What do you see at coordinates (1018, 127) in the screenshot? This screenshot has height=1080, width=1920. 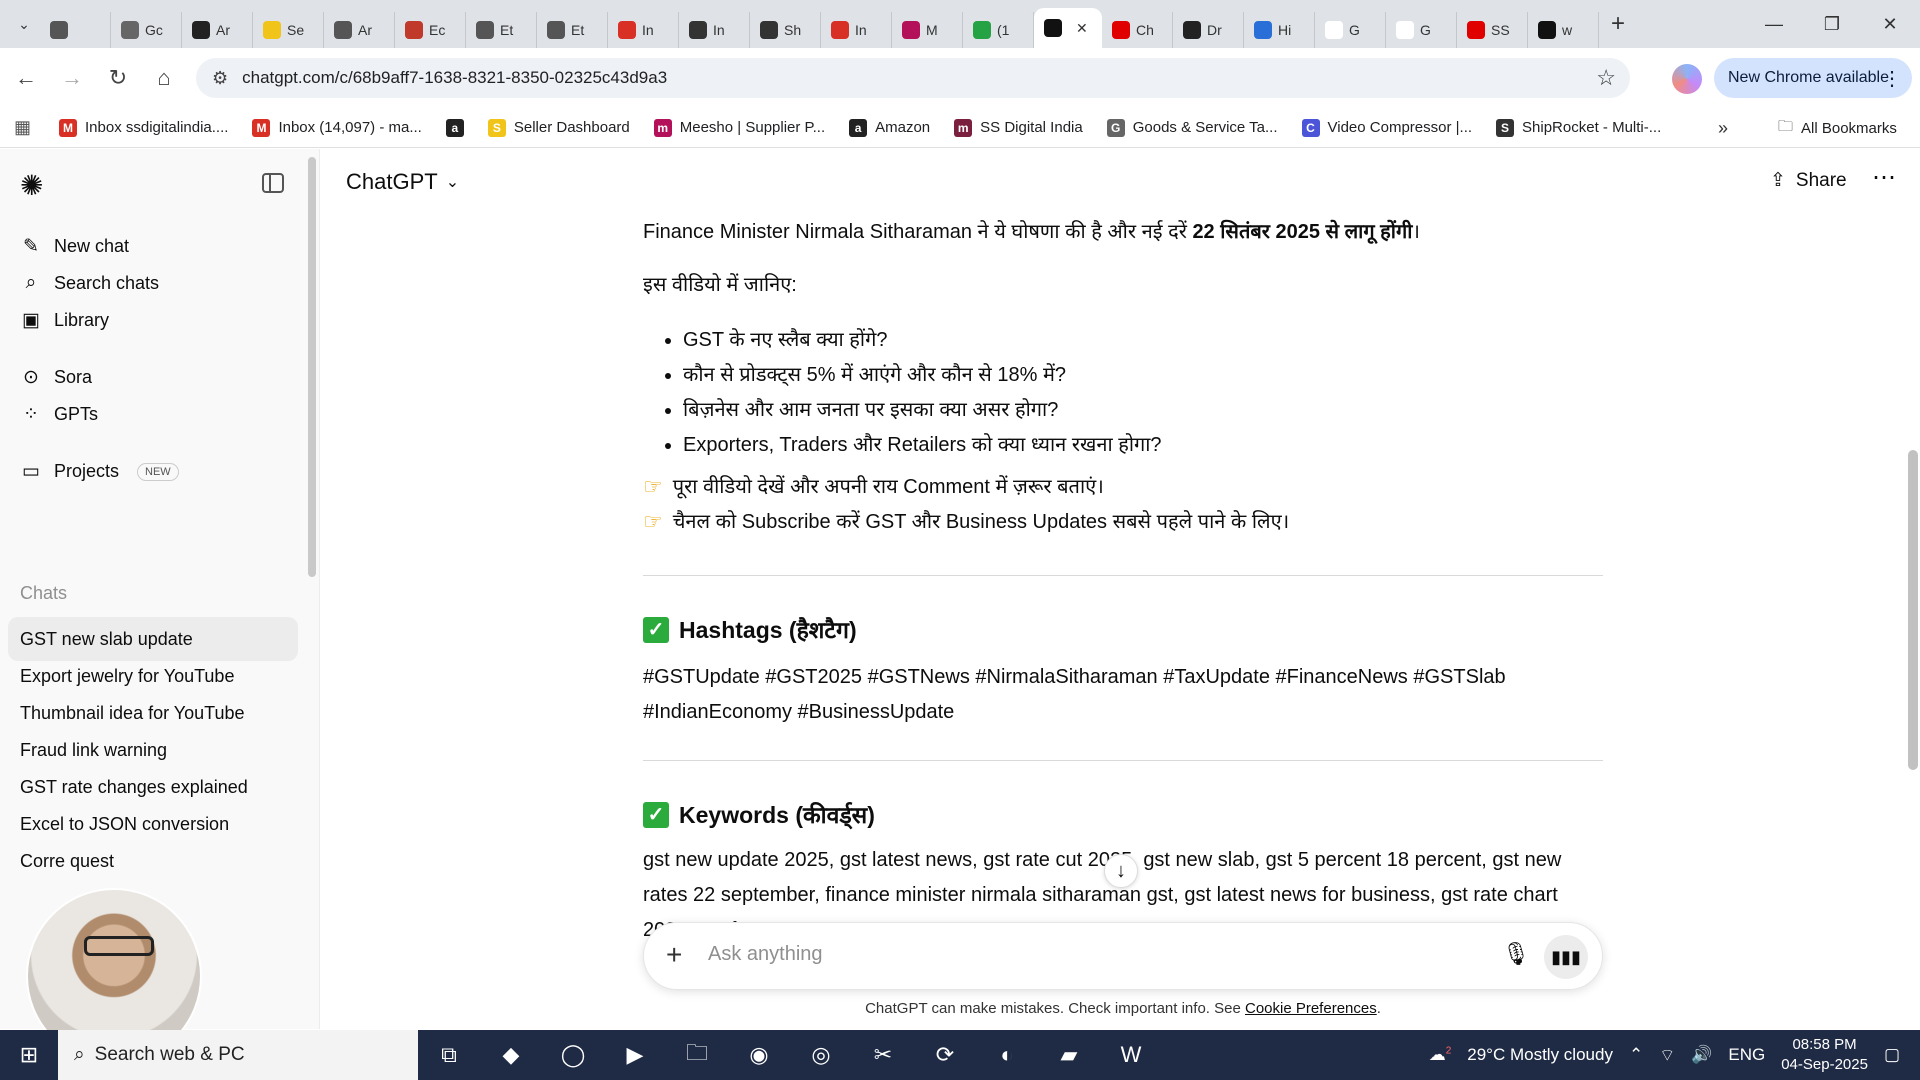 I see `bookmark-item: m SS Digital India` at bounding box center [1018, 127].